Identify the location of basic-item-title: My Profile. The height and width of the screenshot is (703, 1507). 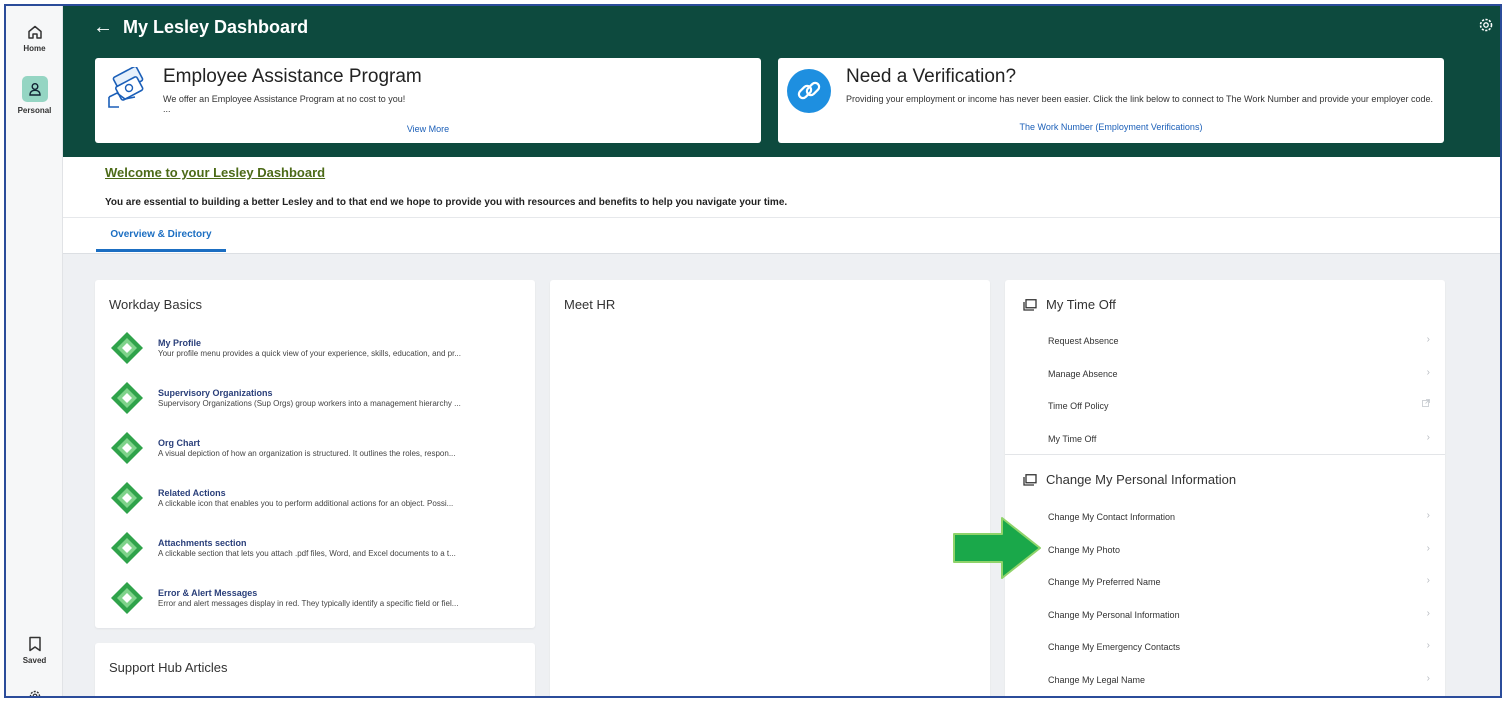
(180, 343).